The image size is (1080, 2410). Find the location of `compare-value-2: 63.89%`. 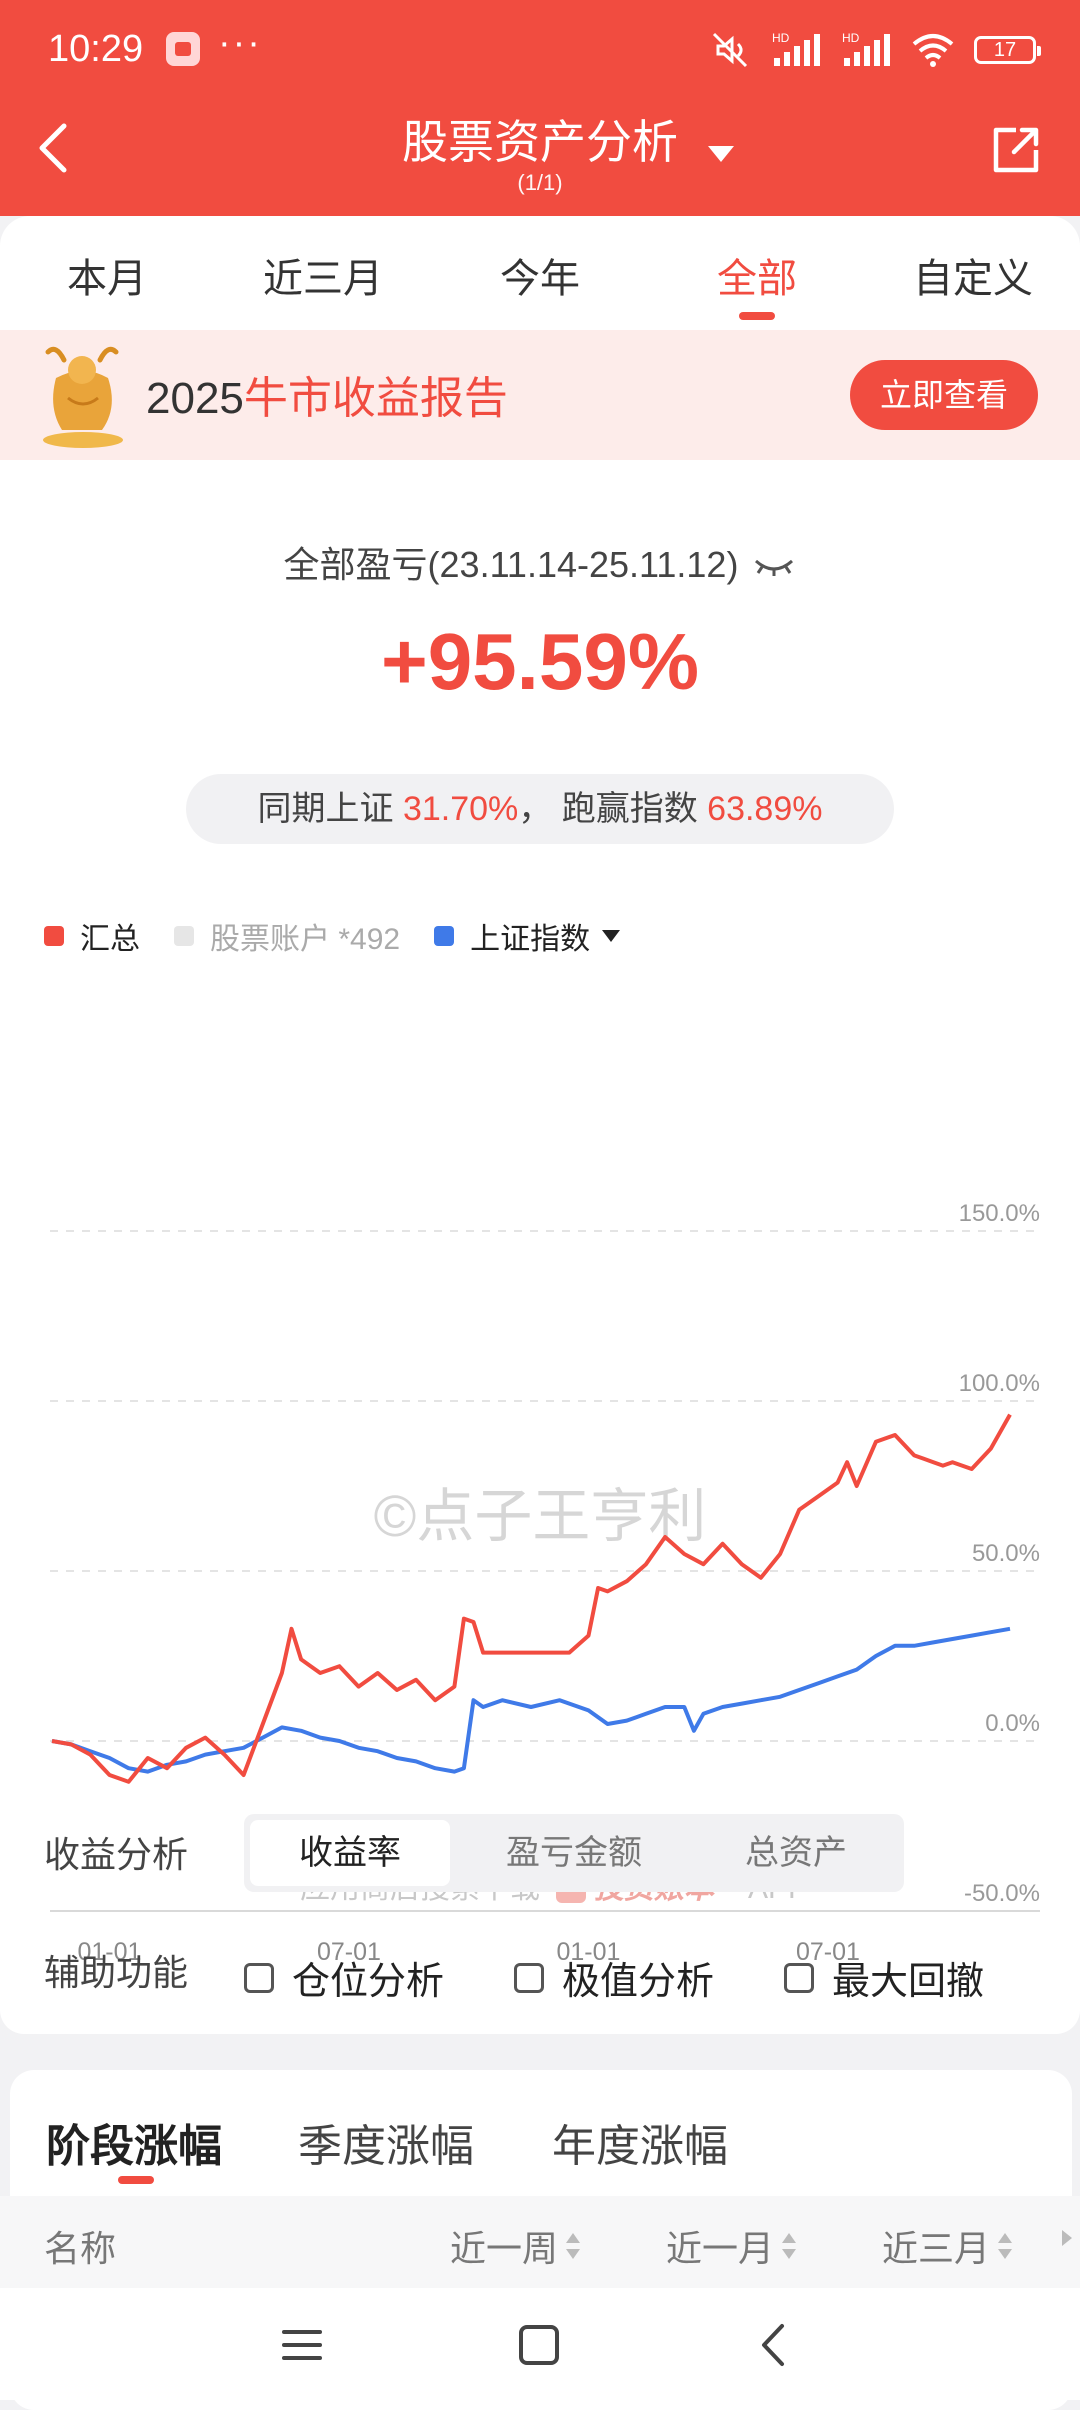

compare-value-2: 63.89% is located at coordinates (765, 809).